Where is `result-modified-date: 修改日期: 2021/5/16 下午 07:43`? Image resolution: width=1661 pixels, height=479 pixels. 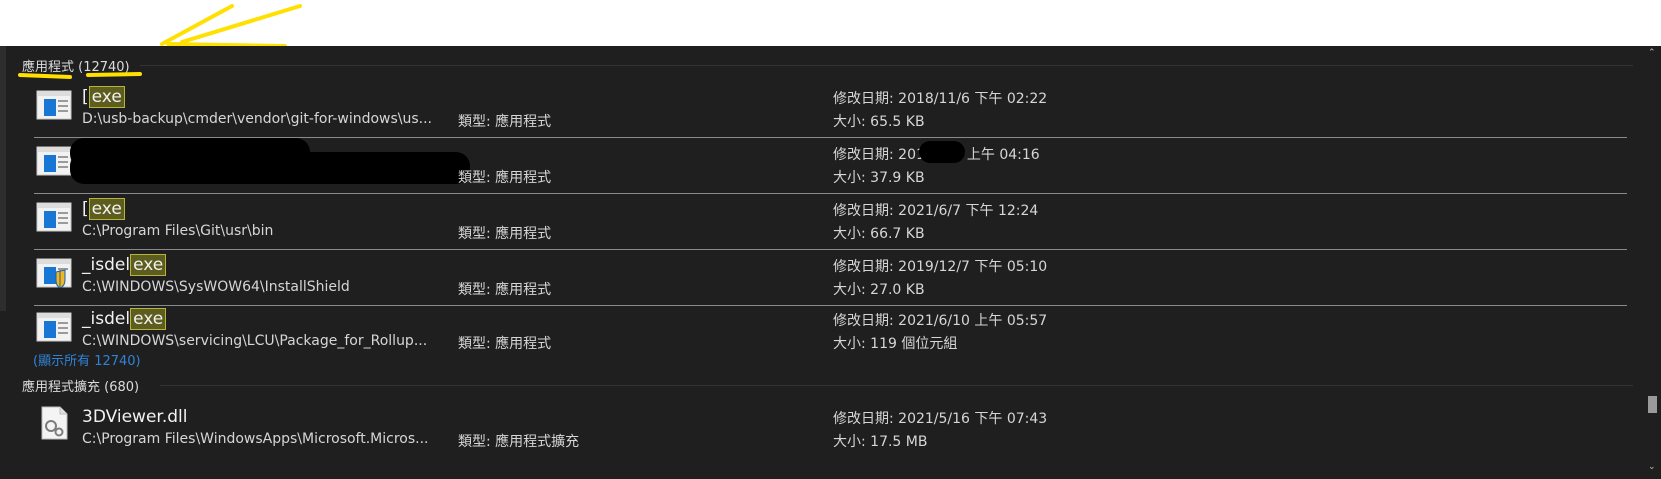 result-modified-date: 修改日期: 2021/5/16 下午 07:43 is located at coordinates (940, 419).